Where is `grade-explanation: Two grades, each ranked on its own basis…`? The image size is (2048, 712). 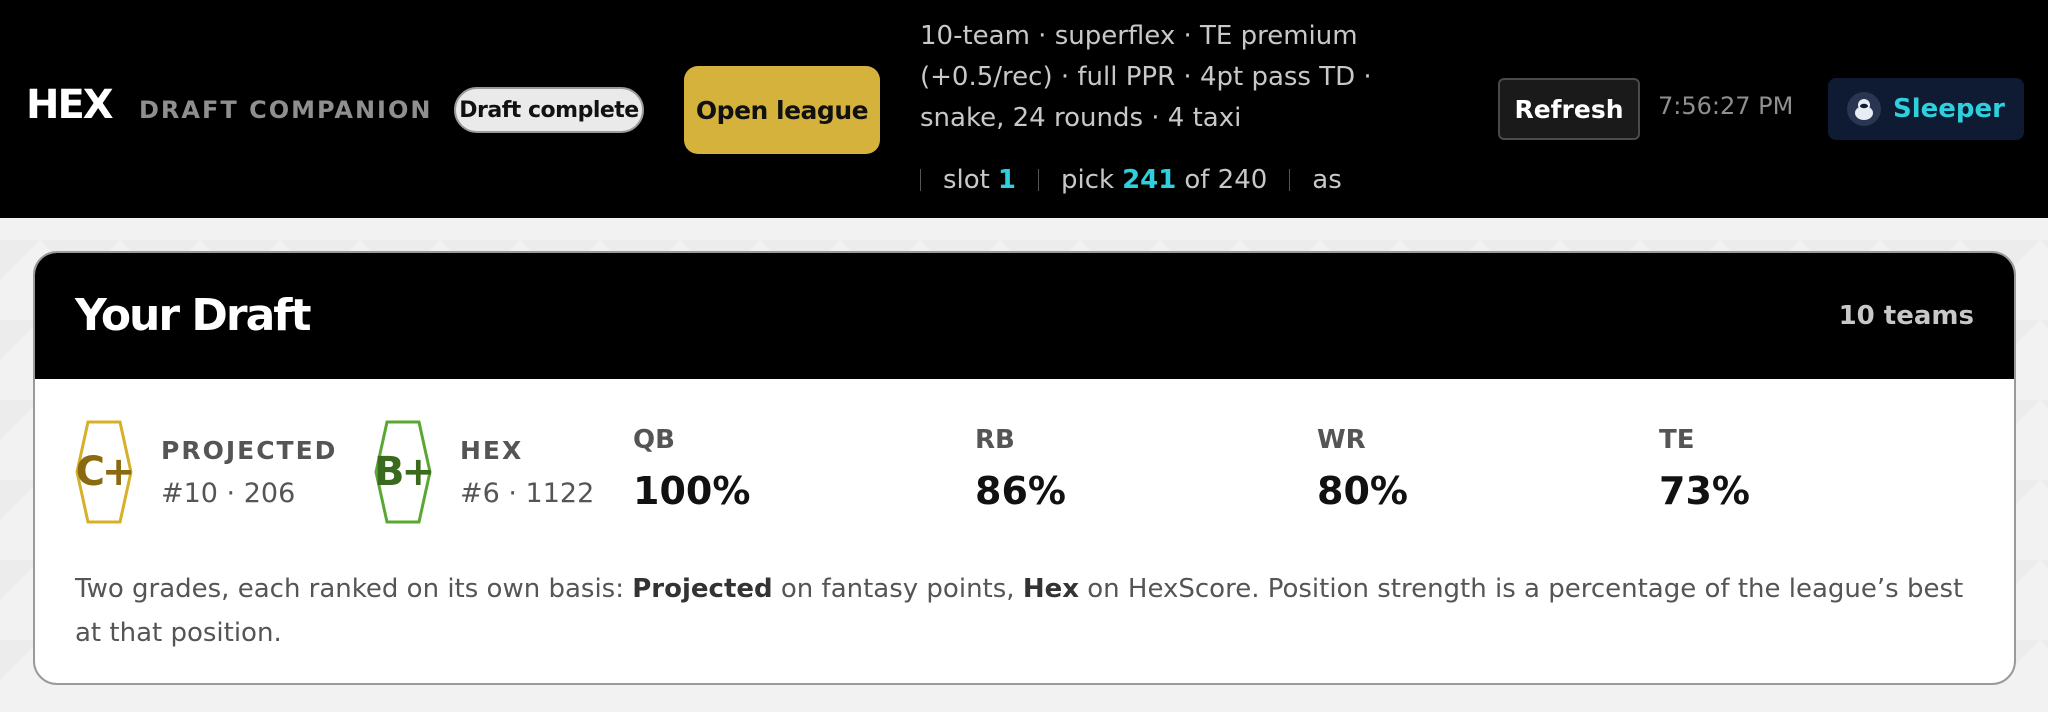 grade-explanation: Two grades, each ranked on its own basis… is located at coordinates (1025, 611).